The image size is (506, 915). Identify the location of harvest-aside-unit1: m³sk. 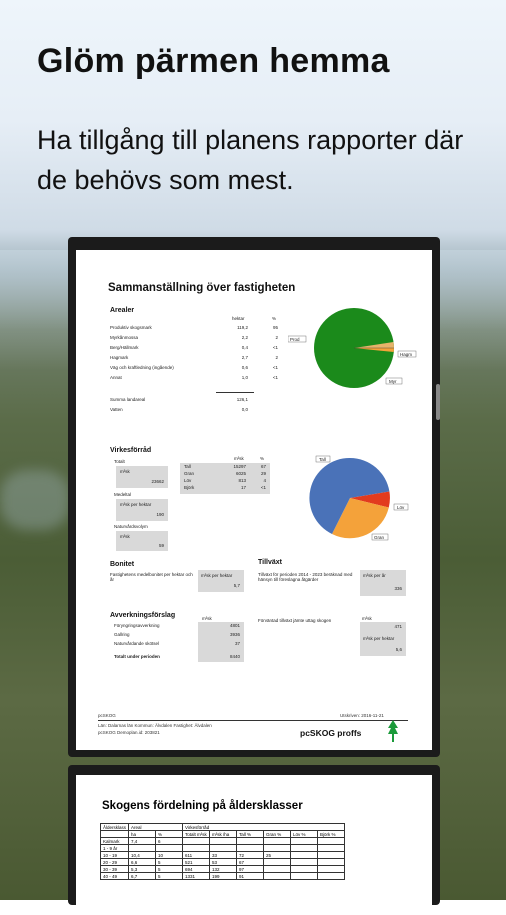
(367, 618).